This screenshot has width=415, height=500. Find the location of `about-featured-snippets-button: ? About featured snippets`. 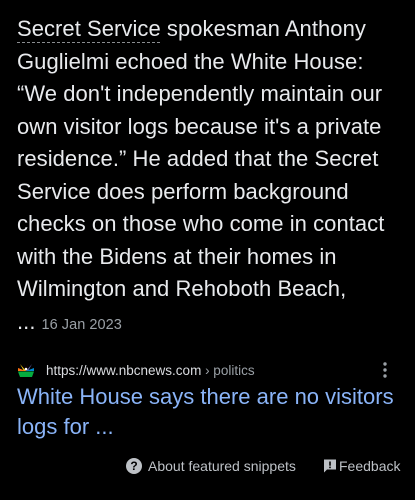

about-featured-snippets-button: ? About featured snippets is located at coordinates (211, 466).